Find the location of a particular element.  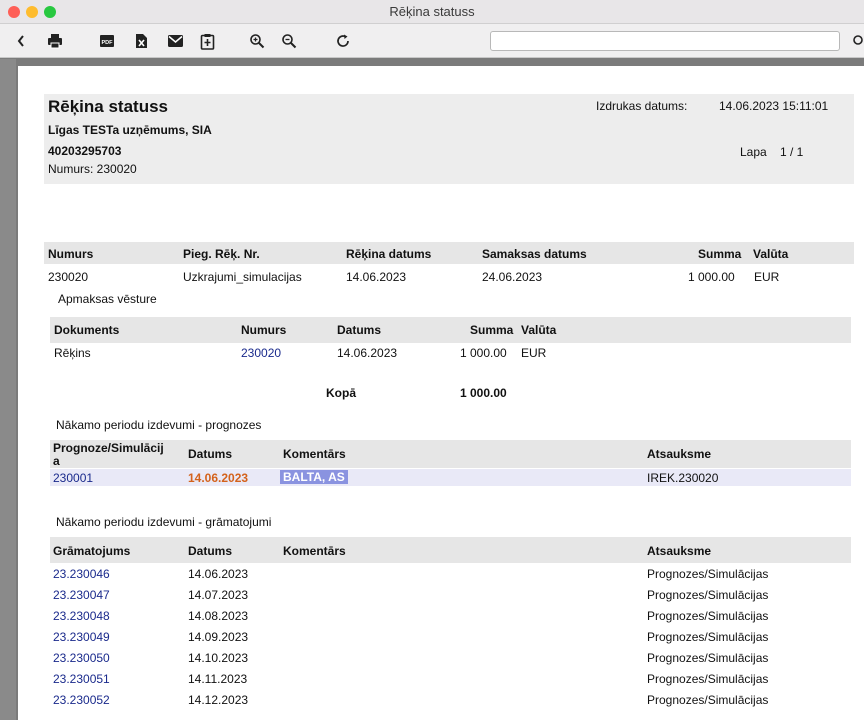

posting-number-link: 23.230052 is located at coordinates (81, 700).